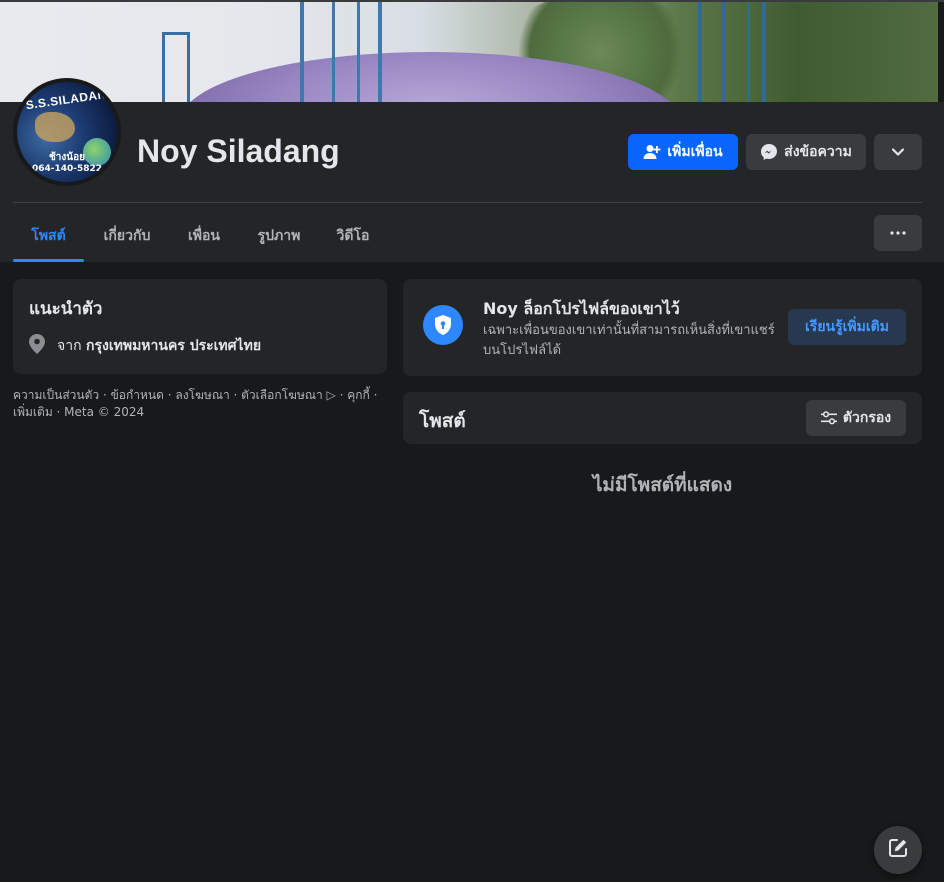 The width and height of the screenshot is (944, 882). Describe the element at coordinates (204, 236) in the screenshot. I see `tab-friends: เพื่อน` at that location.